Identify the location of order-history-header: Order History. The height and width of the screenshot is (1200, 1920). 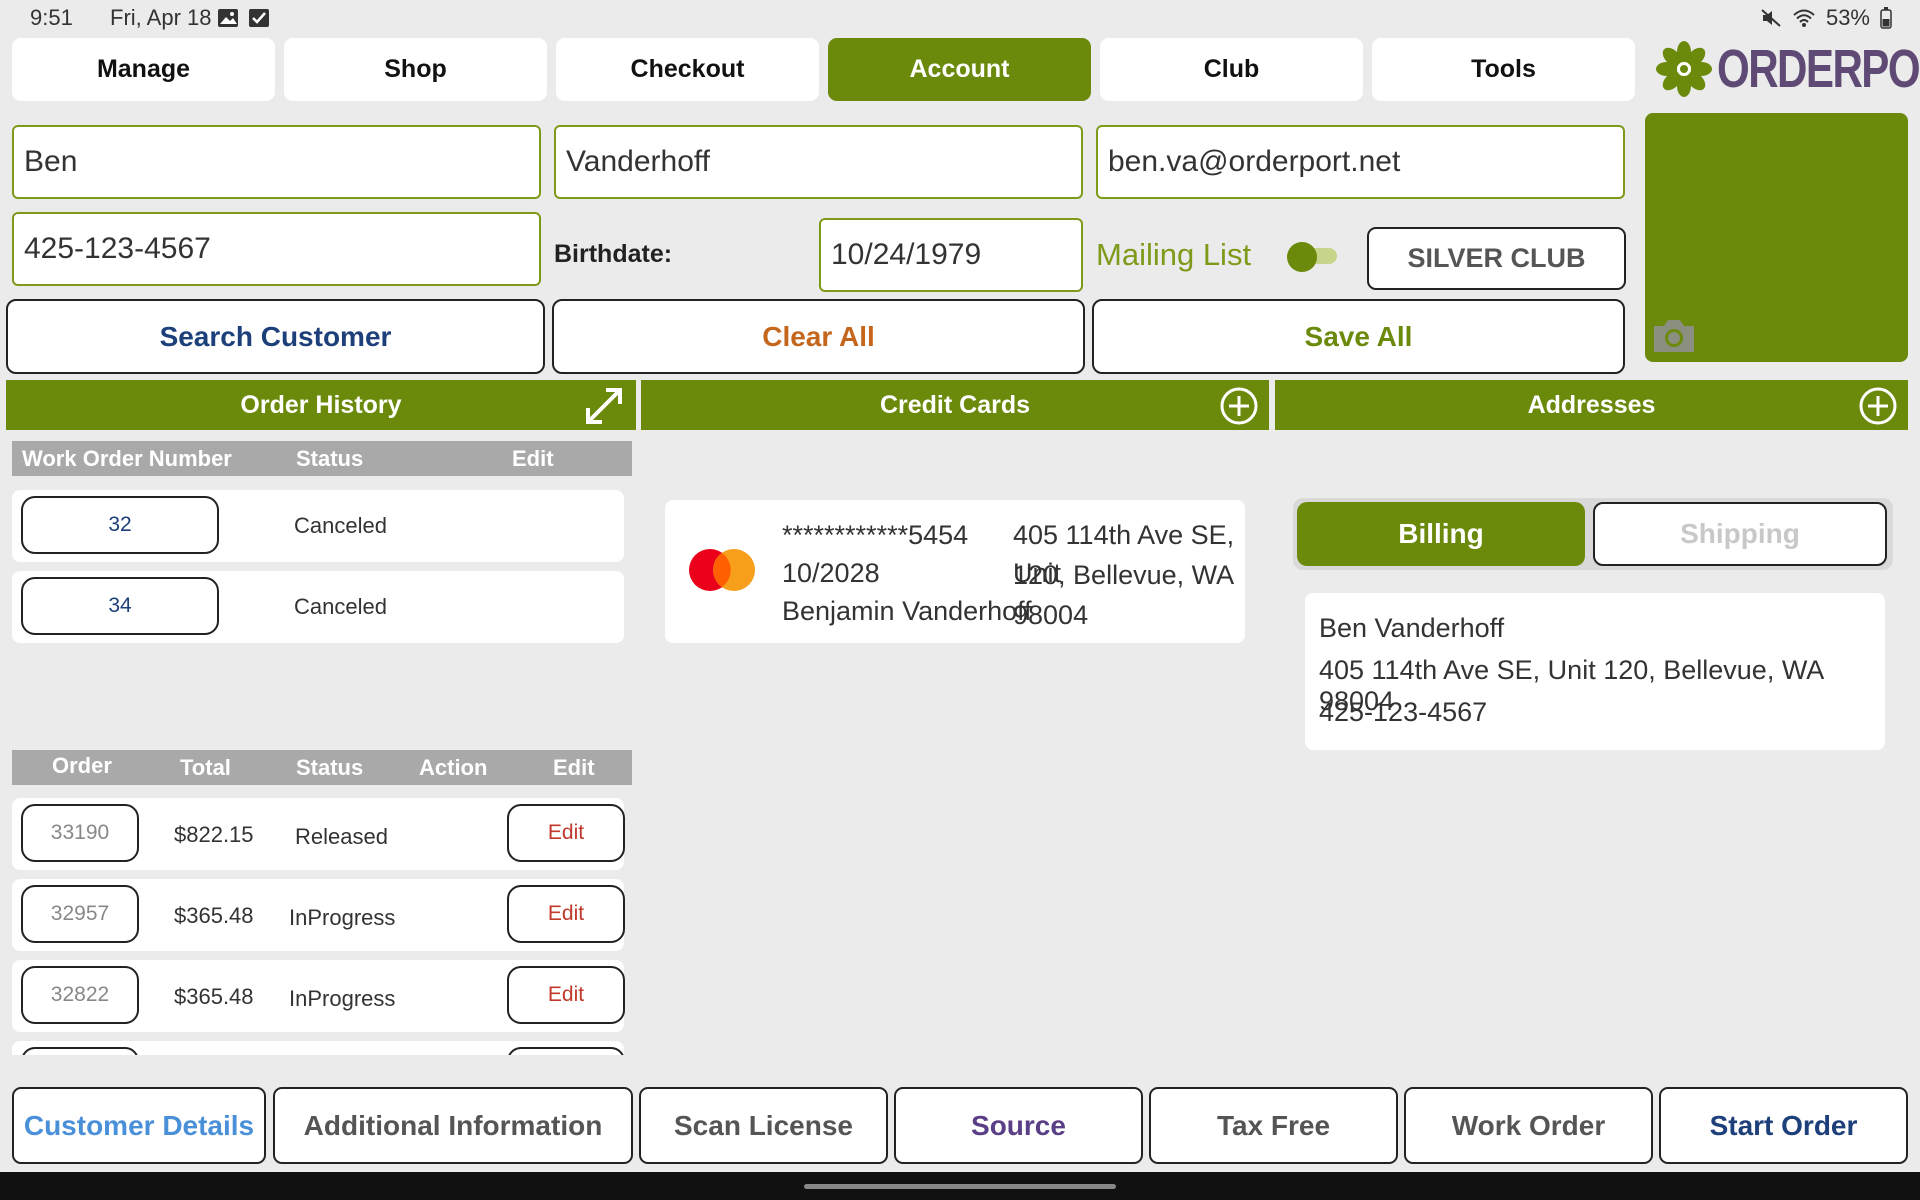
(321, 405).